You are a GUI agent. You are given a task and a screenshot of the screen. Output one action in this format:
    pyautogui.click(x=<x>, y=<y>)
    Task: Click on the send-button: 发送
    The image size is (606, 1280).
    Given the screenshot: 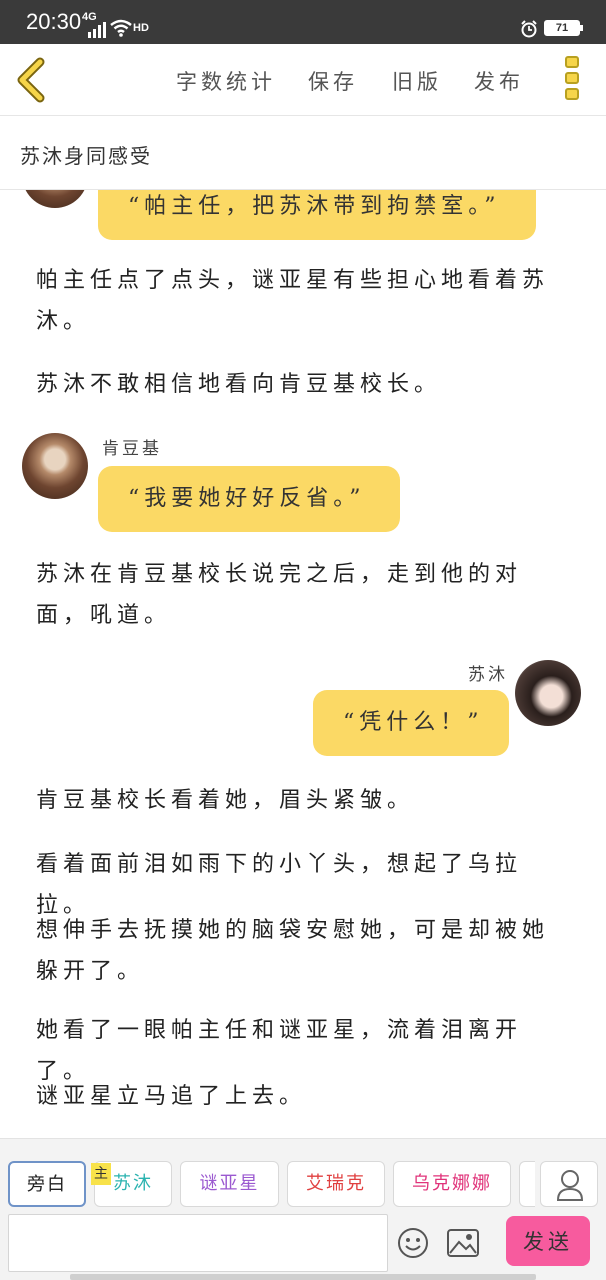 What is the action you would take?
    pyautogui.click(x=548, y=1241)
    